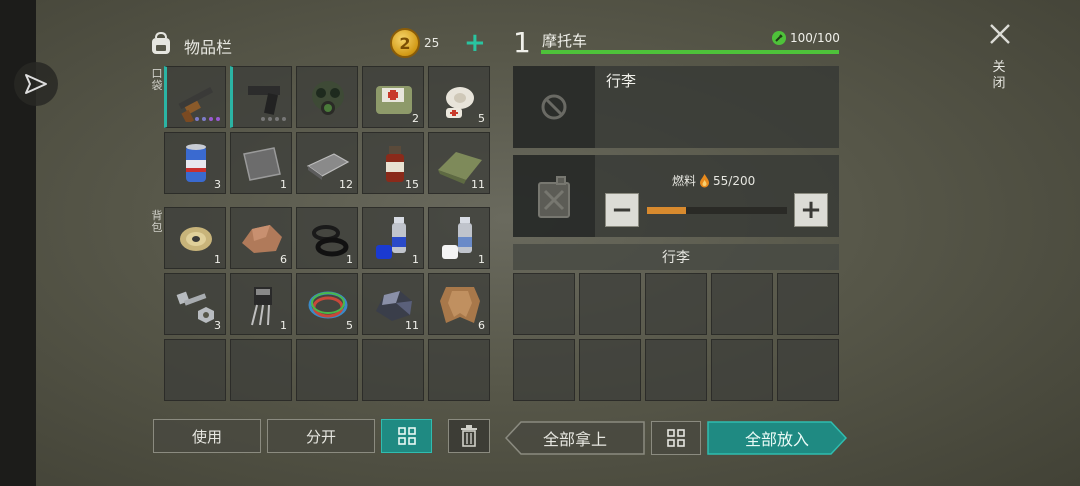 Image resolution: width=1080 pixels, height=486 pixels. Describe the element at coordinates (321, 436) in the screenshot. I see `split-button: 分开` at that location.